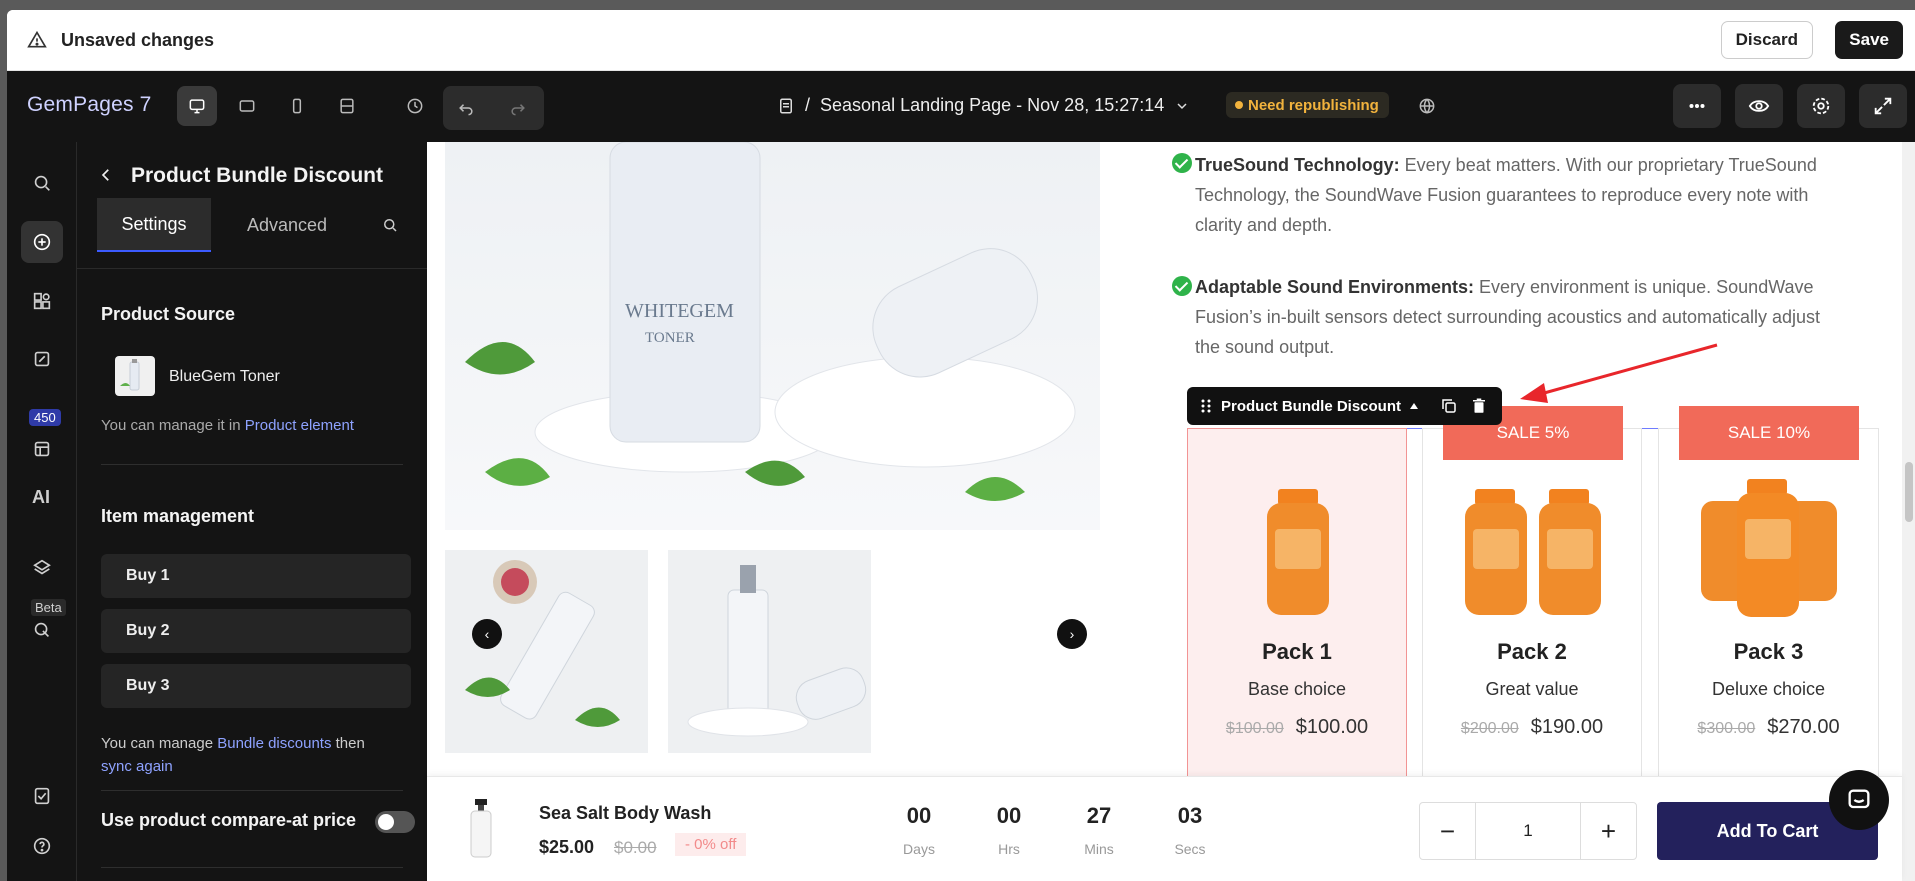 Image resolution: width=1915 pixels, height=881 pixels. What do you see at coordinates (256, 576) in the screenshot?
I see `item-row-buy-1: Buy 1` at bounding box center [256, 576].